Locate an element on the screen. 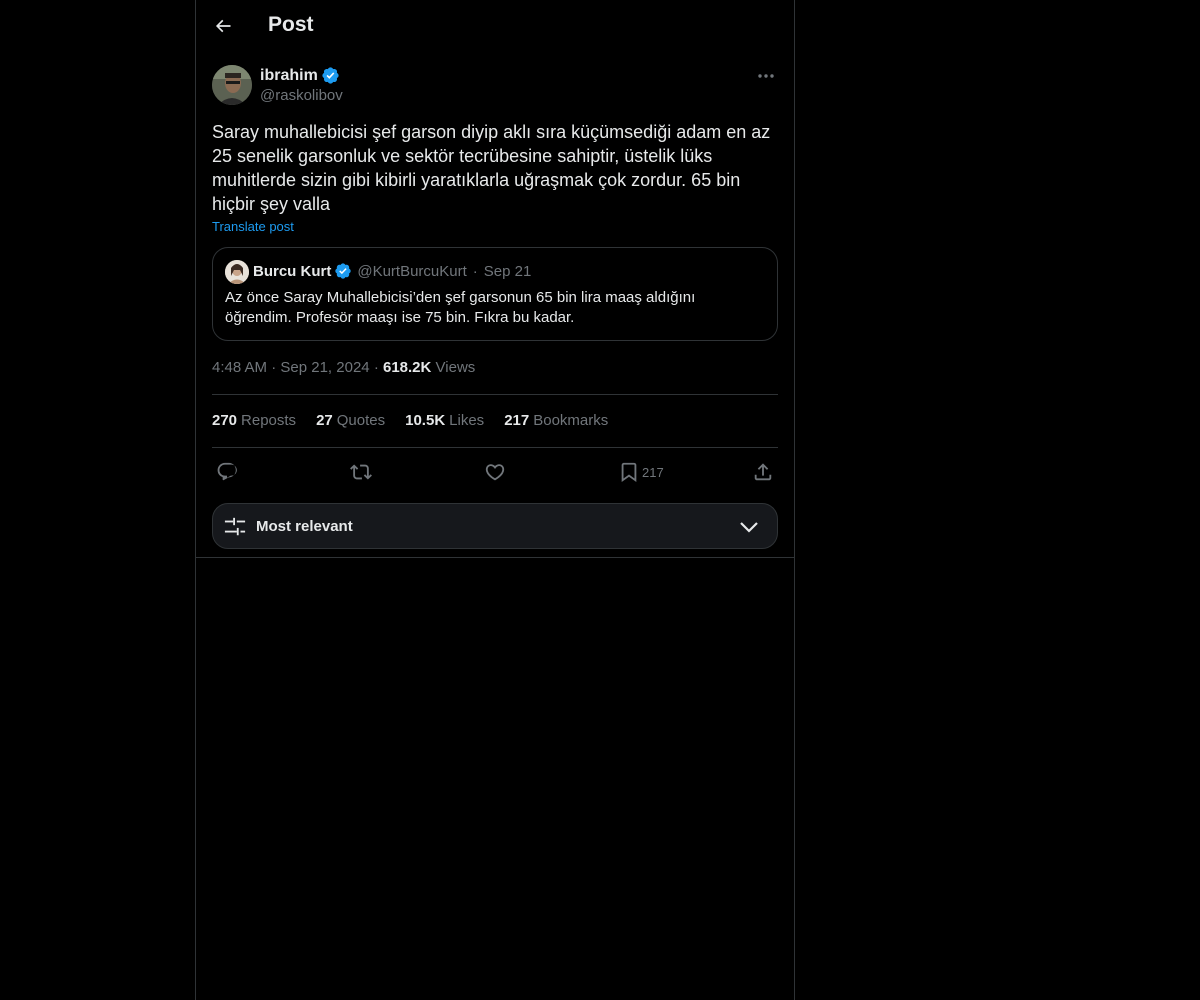 This screenshot has width=1200, height=1000. quote-author-handle: @KurtBurcuKurt is located at coordinates (412, 271).